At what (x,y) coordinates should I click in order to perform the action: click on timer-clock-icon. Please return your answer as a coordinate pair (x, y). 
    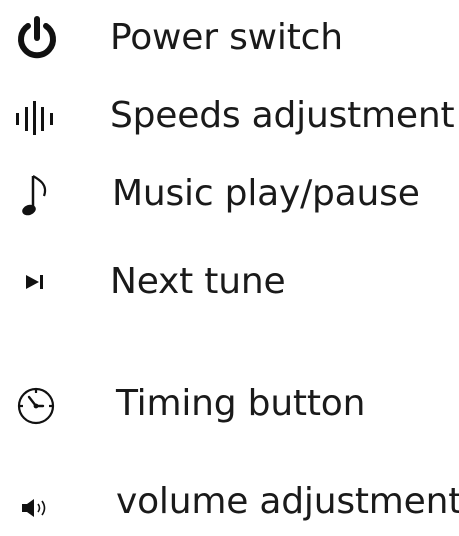
    Looking at the image, I should click on (36, 406).